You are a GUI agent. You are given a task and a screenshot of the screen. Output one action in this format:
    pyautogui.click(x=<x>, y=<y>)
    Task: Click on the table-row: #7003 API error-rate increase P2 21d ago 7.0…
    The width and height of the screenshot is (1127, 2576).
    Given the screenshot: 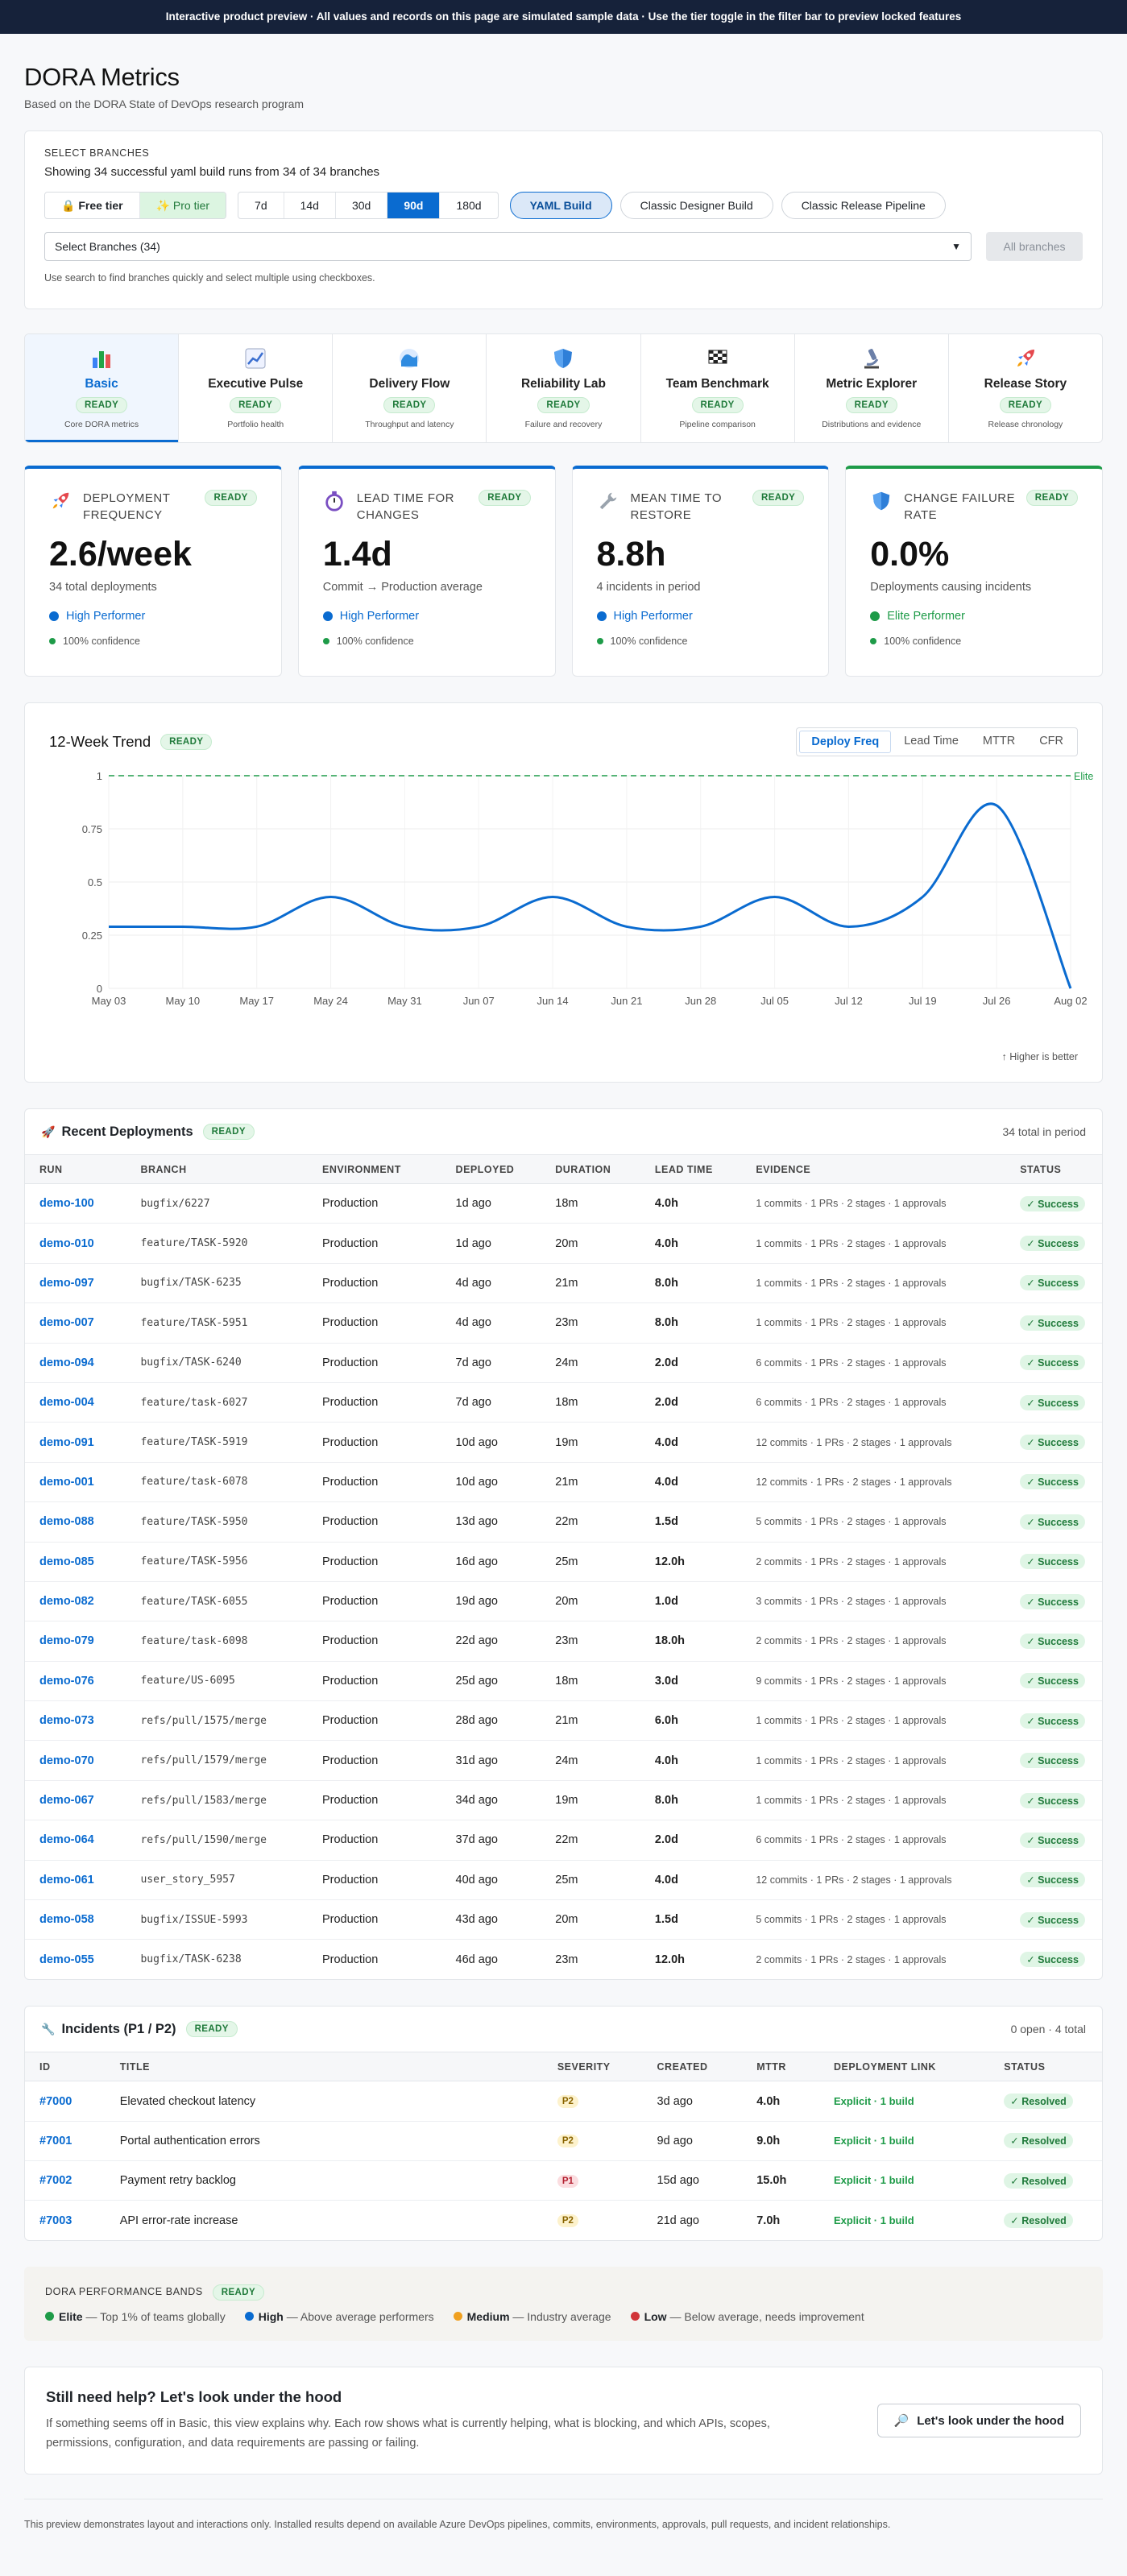 What is the action you would take?
    pyautogui.click(x=563, y=2220)
    